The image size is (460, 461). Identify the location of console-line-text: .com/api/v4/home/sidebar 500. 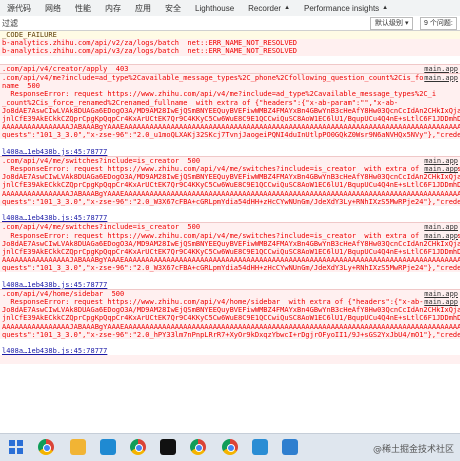
(63, 293).